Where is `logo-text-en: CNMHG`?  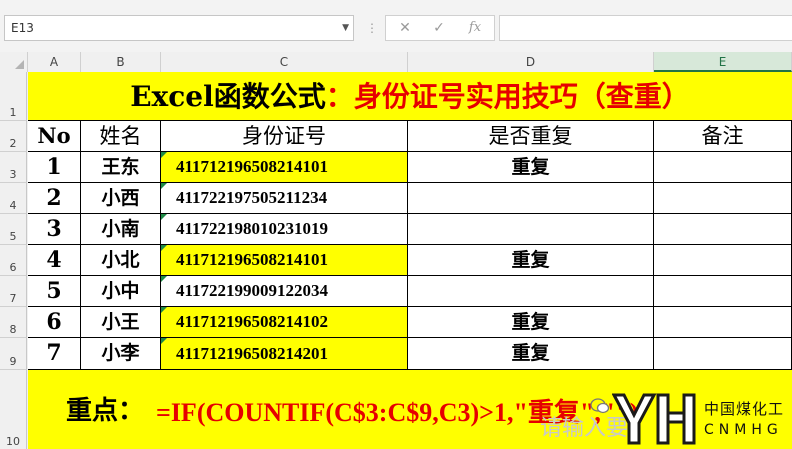
logo-text-en: CNMHG is located at coordinates (743, 430).